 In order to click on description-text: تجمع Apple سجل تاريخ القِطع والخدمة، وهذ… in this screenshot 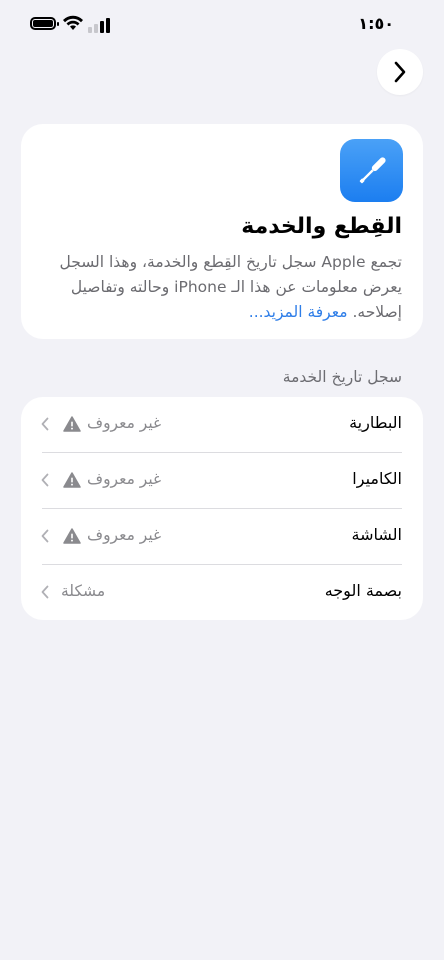, I will do `click(230, 287)`.